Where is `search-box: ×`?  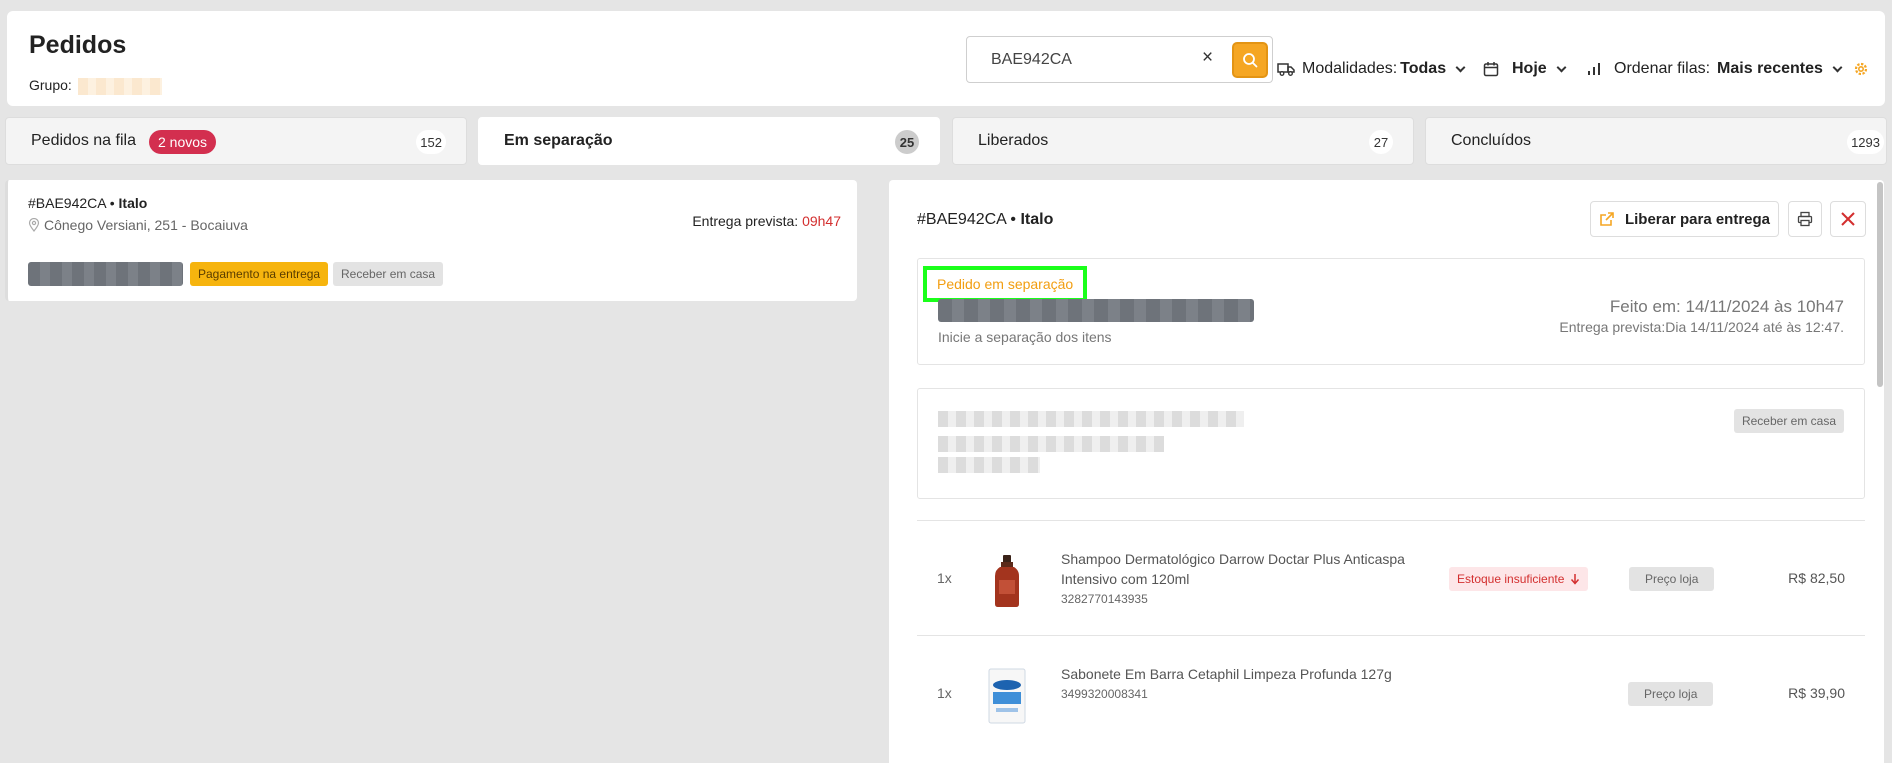 search-box: × is located at coordinates (1119, 59).